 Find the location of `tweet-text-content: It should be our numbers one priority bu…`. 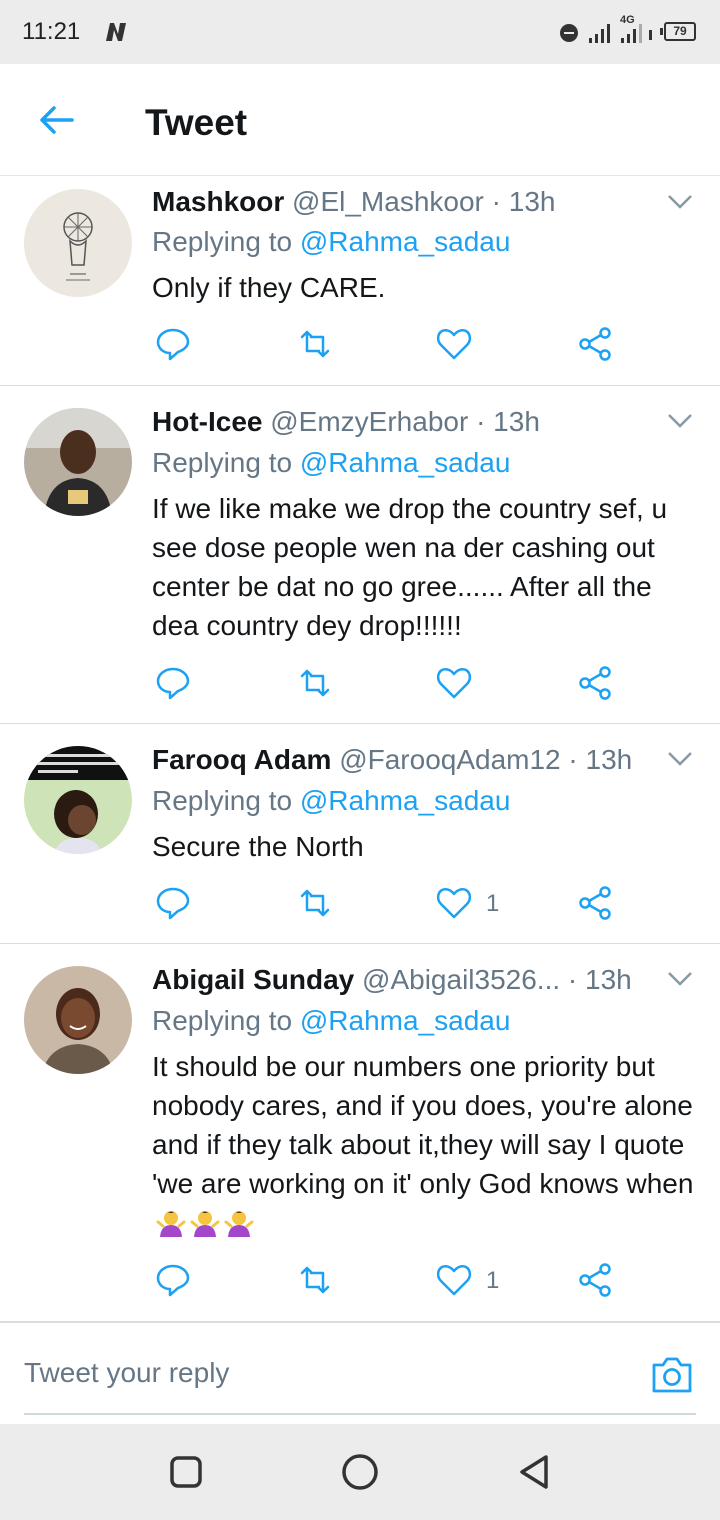

tweet-text-content: It should be our numbers one priority bu… is located at coordinates (423, 1125).